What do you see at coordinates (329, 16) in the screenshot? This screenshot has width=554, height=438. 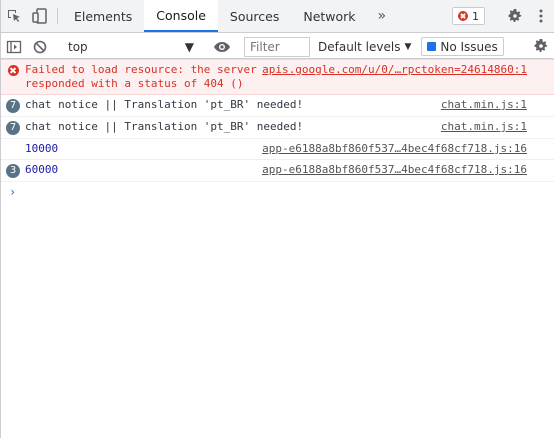 I see `tab-network: Network` at bounding box center [329, 16].